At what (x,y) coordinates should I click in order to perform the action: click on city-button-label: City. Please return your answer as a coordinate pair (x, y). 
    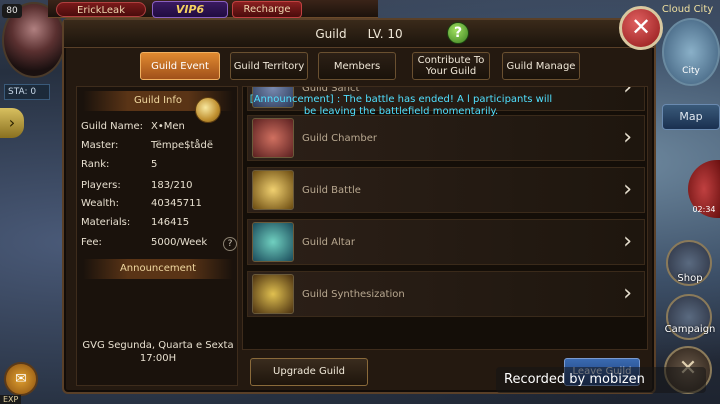
    Looking at the image, I should click on (691, 71).